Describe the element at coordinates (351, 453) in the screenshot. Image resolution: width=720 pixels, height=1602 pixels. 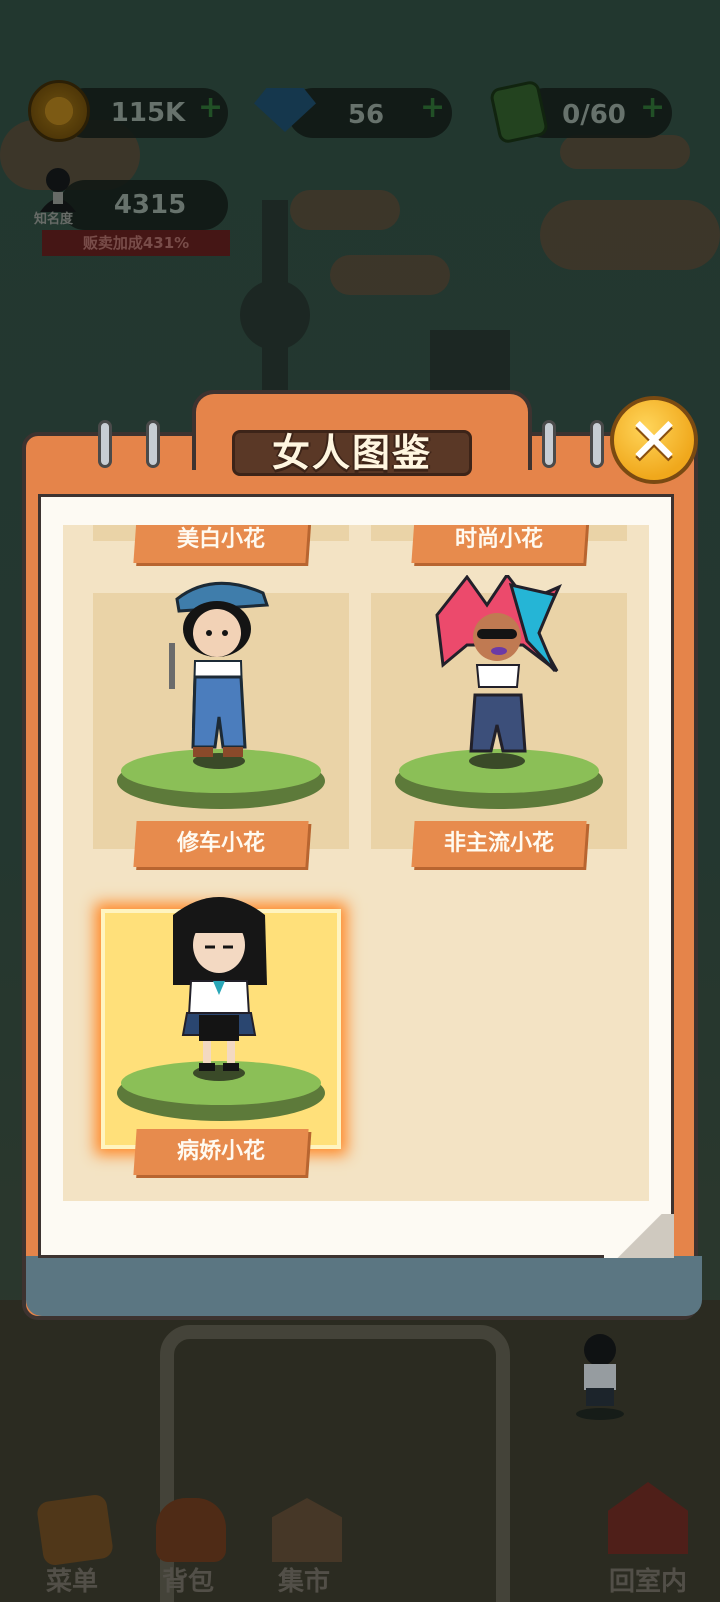
I see `modal-title: 女人图鉴` at that location.